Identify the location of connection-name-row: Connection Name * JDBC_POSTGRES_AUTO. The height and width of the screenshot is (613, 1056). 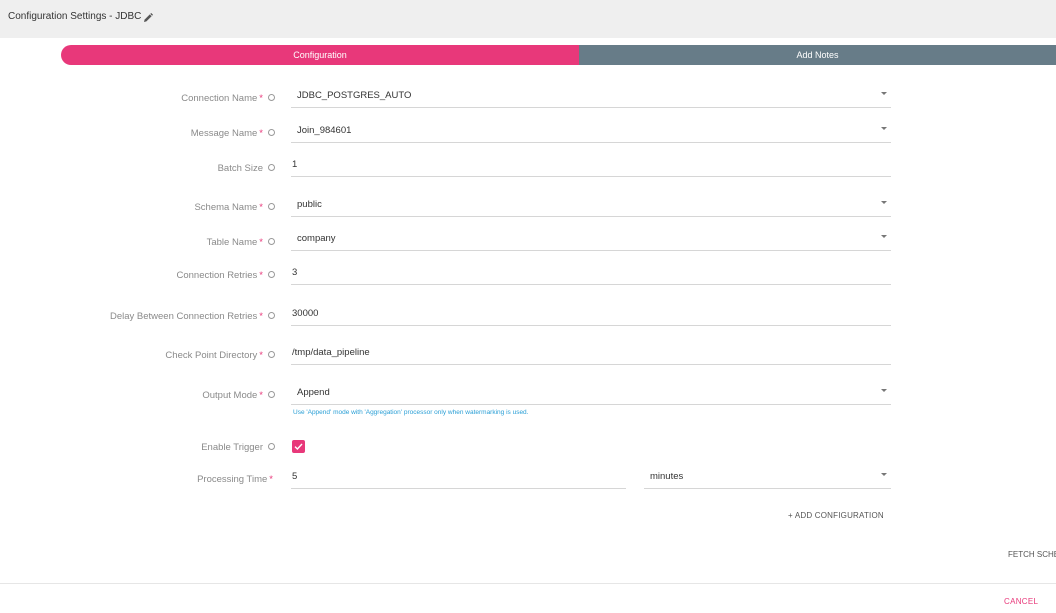
(528, 101).